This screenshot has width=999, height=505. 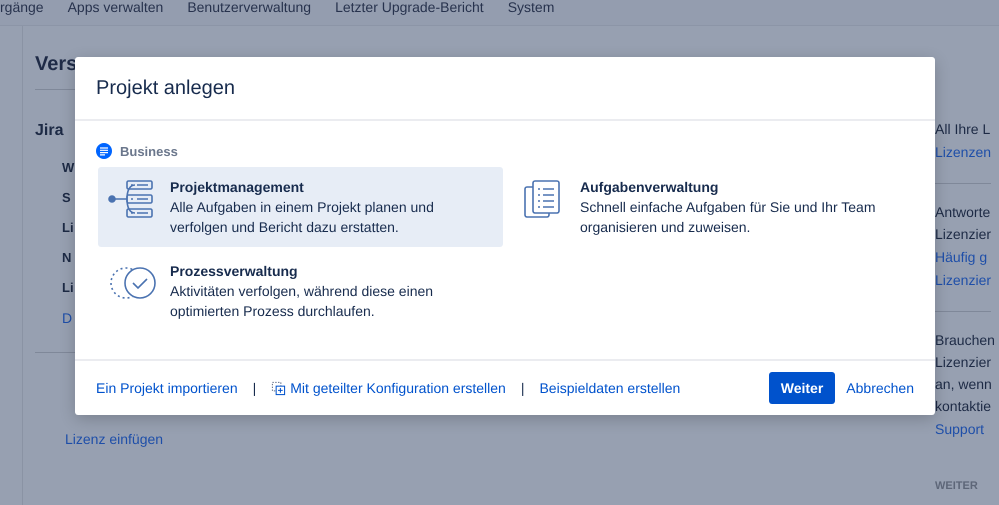 I want to click on list-icon, so click(x=104, y=151).